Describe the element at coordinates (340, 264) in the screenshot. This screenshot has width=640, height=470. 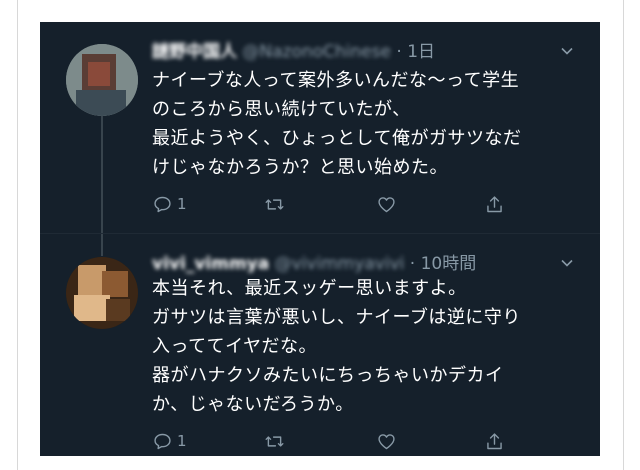
I see `user-handle: @vivimmyavivi` at that location.